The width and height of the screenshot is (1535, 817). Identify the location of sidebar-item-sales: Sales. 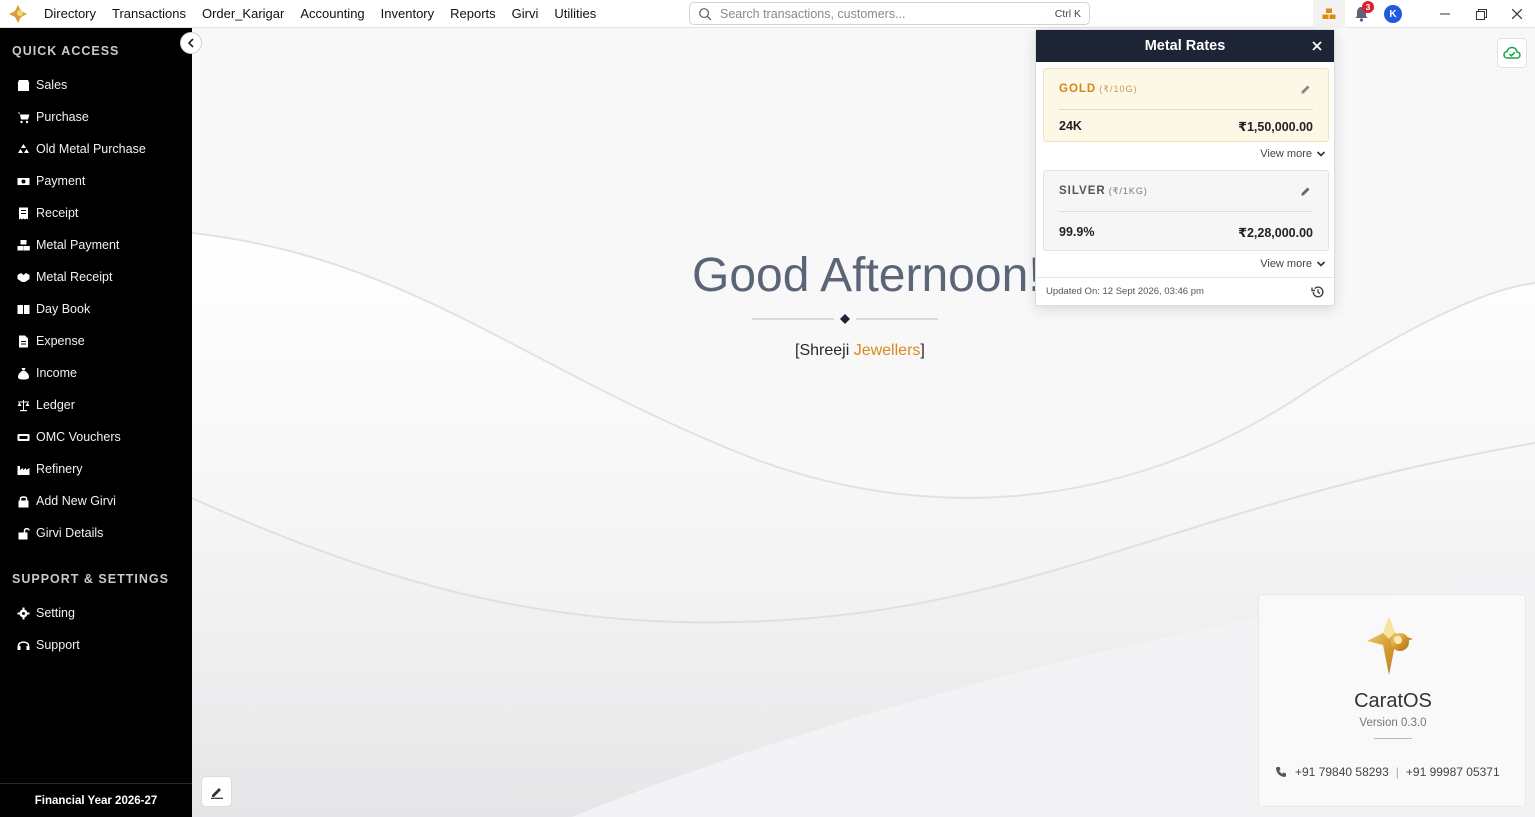
(96, 85).